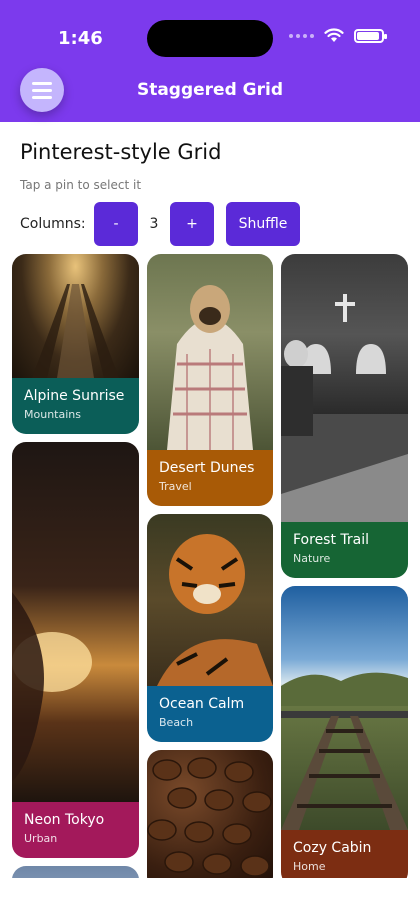  Describe the element at coordinates (344, 550) in the screenshot. I see `pin-caption: Forest Trail Nature` at that location.